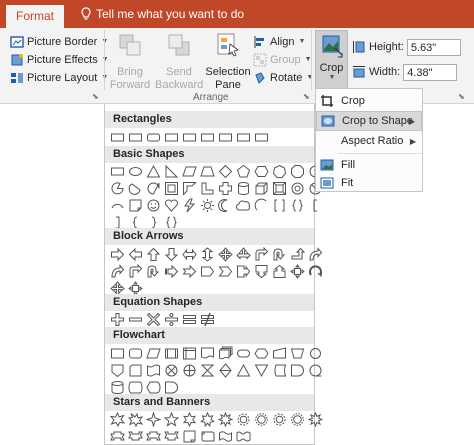 This screenshot has height=445, width=474. Describe the element at coordinates (59, 77) in the screenshot. I see `picture-layout-button: Picture Layout▼` at that location.